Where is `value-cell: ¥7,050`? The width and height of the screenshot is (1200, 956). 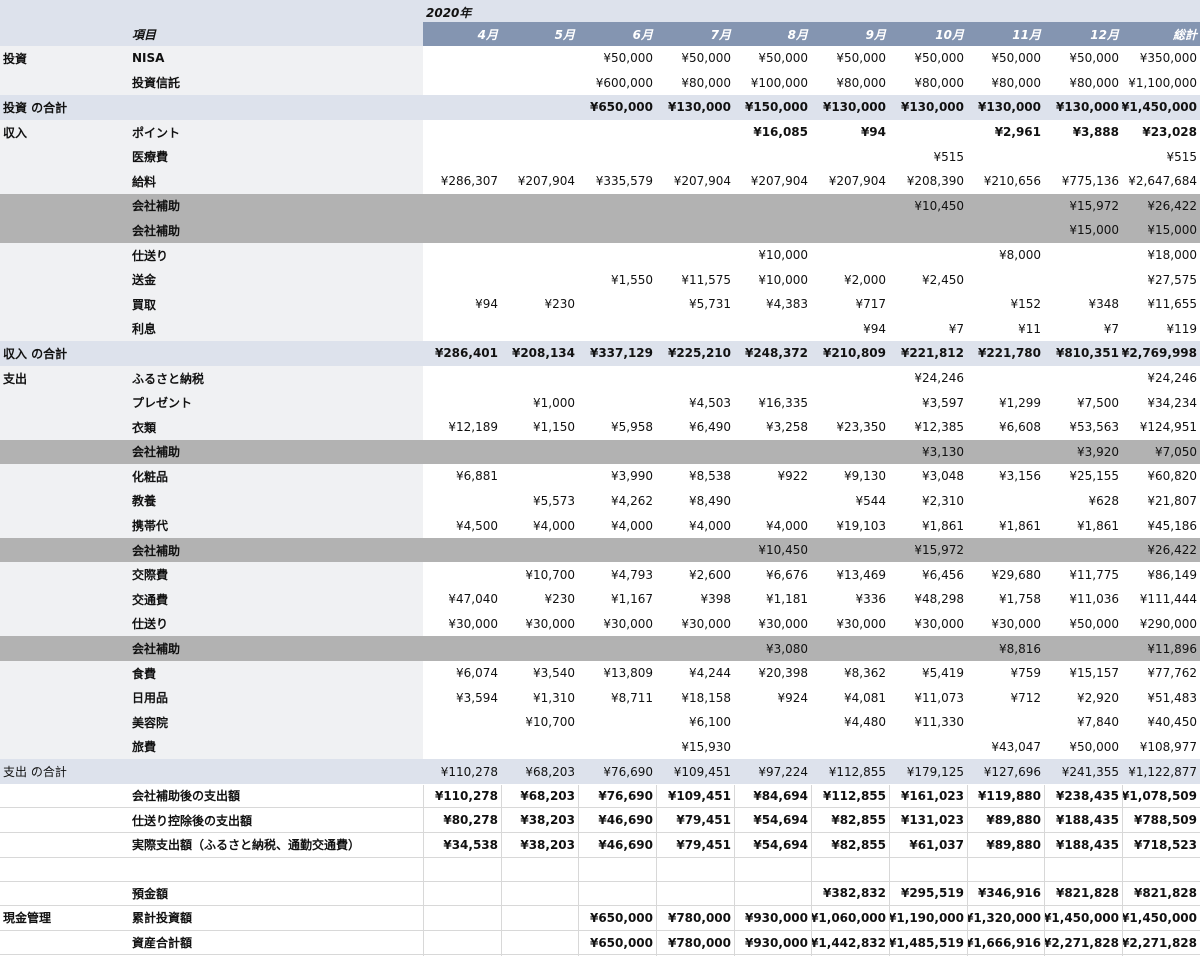
value-cell: ¥7,050 is located at coordinates (1161, 452).